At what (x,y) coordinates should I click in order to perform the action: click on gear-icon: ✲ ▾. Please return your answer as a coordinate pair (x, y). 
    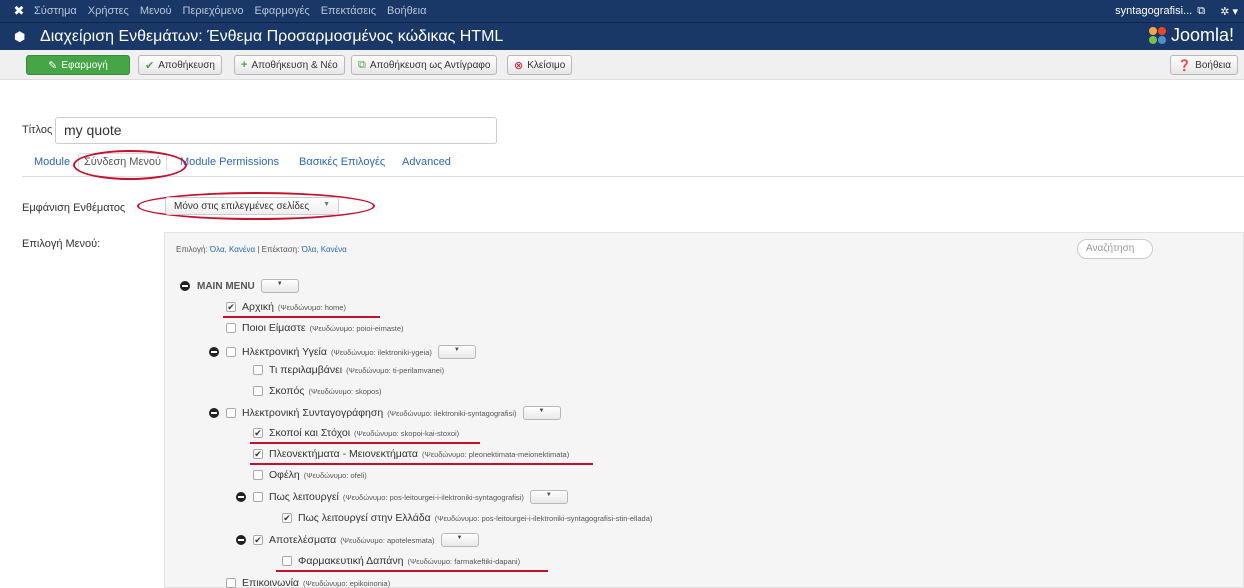
    Looking at the image, I should click on (1229, 11).